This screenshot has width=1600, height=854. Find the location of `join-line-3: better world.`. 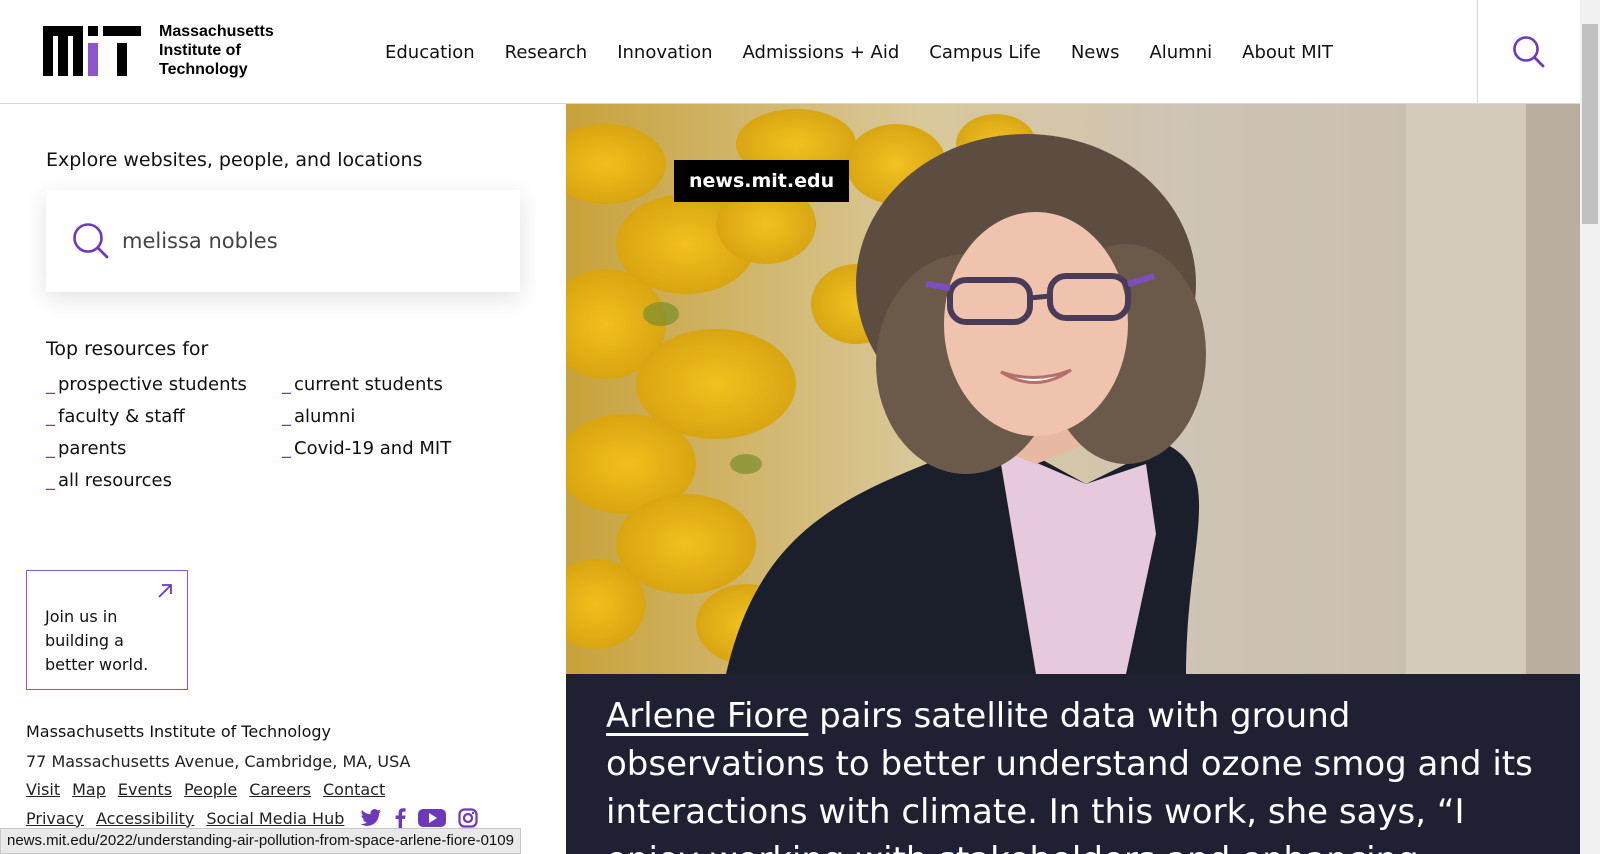

join-line-3: better world. is located at coordinates (97, 664).